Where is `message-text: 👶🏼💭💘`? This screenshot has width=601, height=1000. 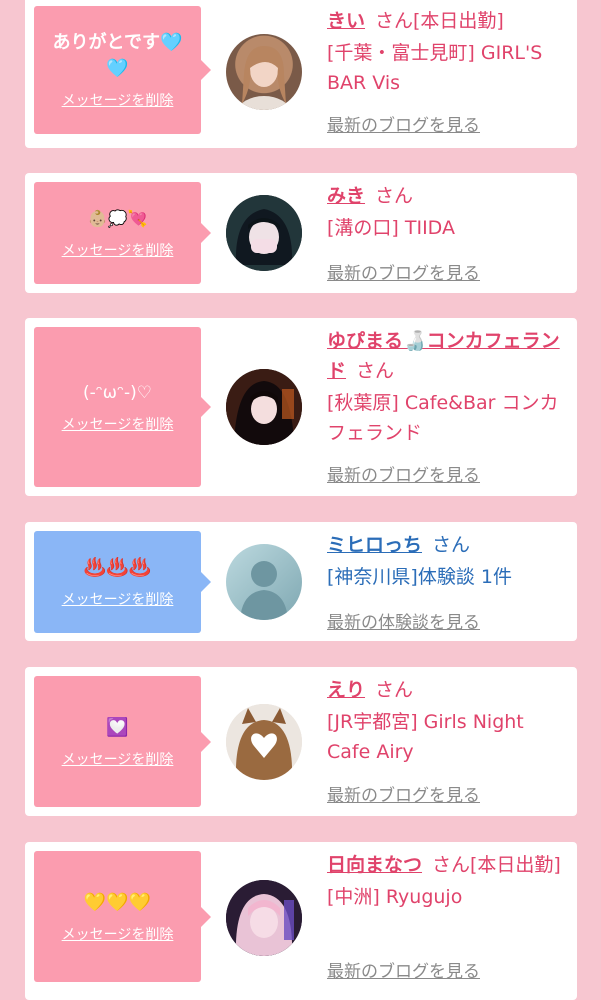 message-text: 👶🏼💭💘 is located at coordinates (117, 218).